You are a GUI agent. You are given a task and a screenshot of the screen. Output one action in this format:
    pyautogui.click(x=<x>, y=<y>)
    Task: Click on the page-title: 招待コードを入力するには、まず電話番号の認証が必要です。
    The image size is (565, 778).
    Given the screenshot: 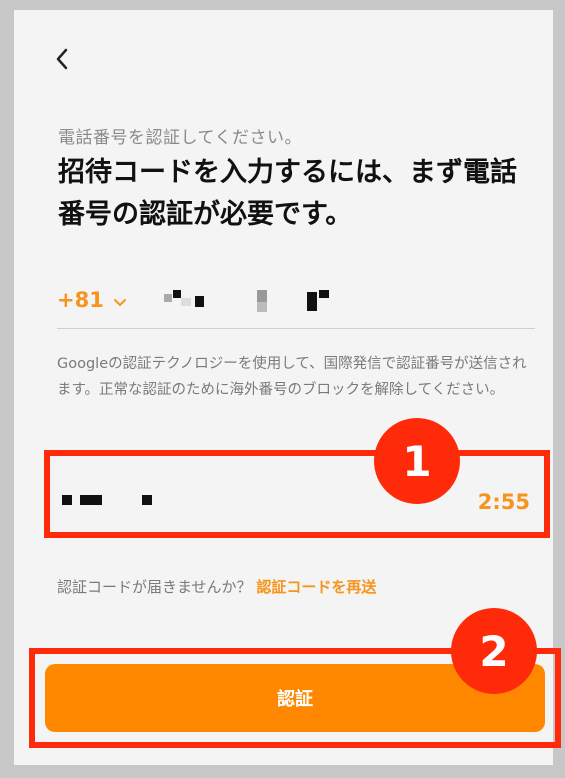 What is the action you would take?
    pyautogui.click(x=287, y=193)
    